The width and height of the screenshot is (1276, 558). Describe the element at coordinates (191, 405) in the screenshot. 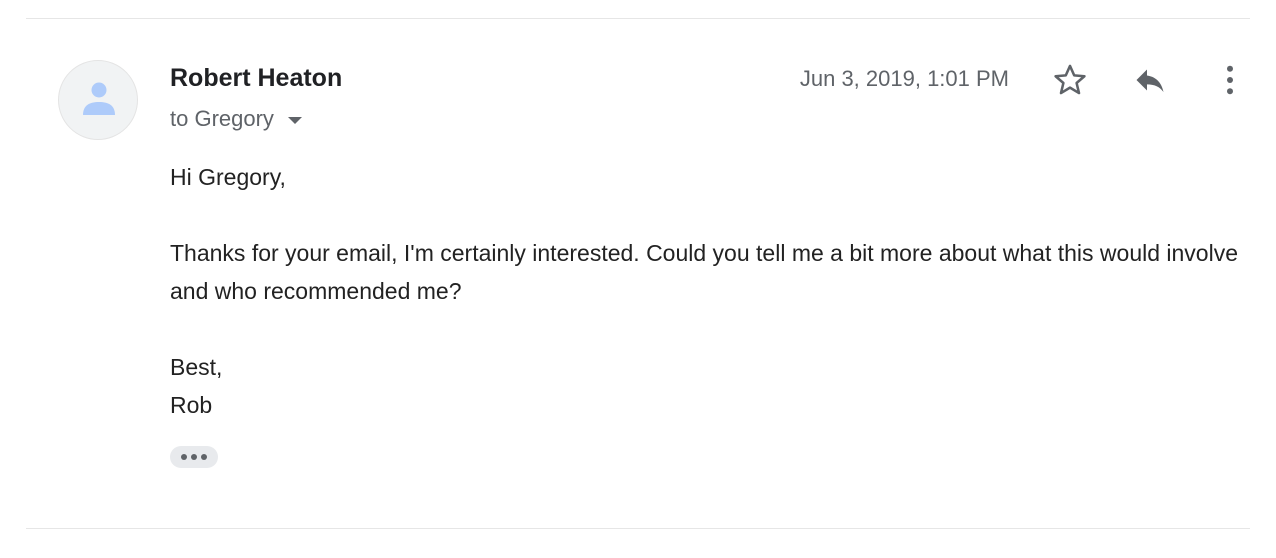

I see `signature: Rob` at that location.